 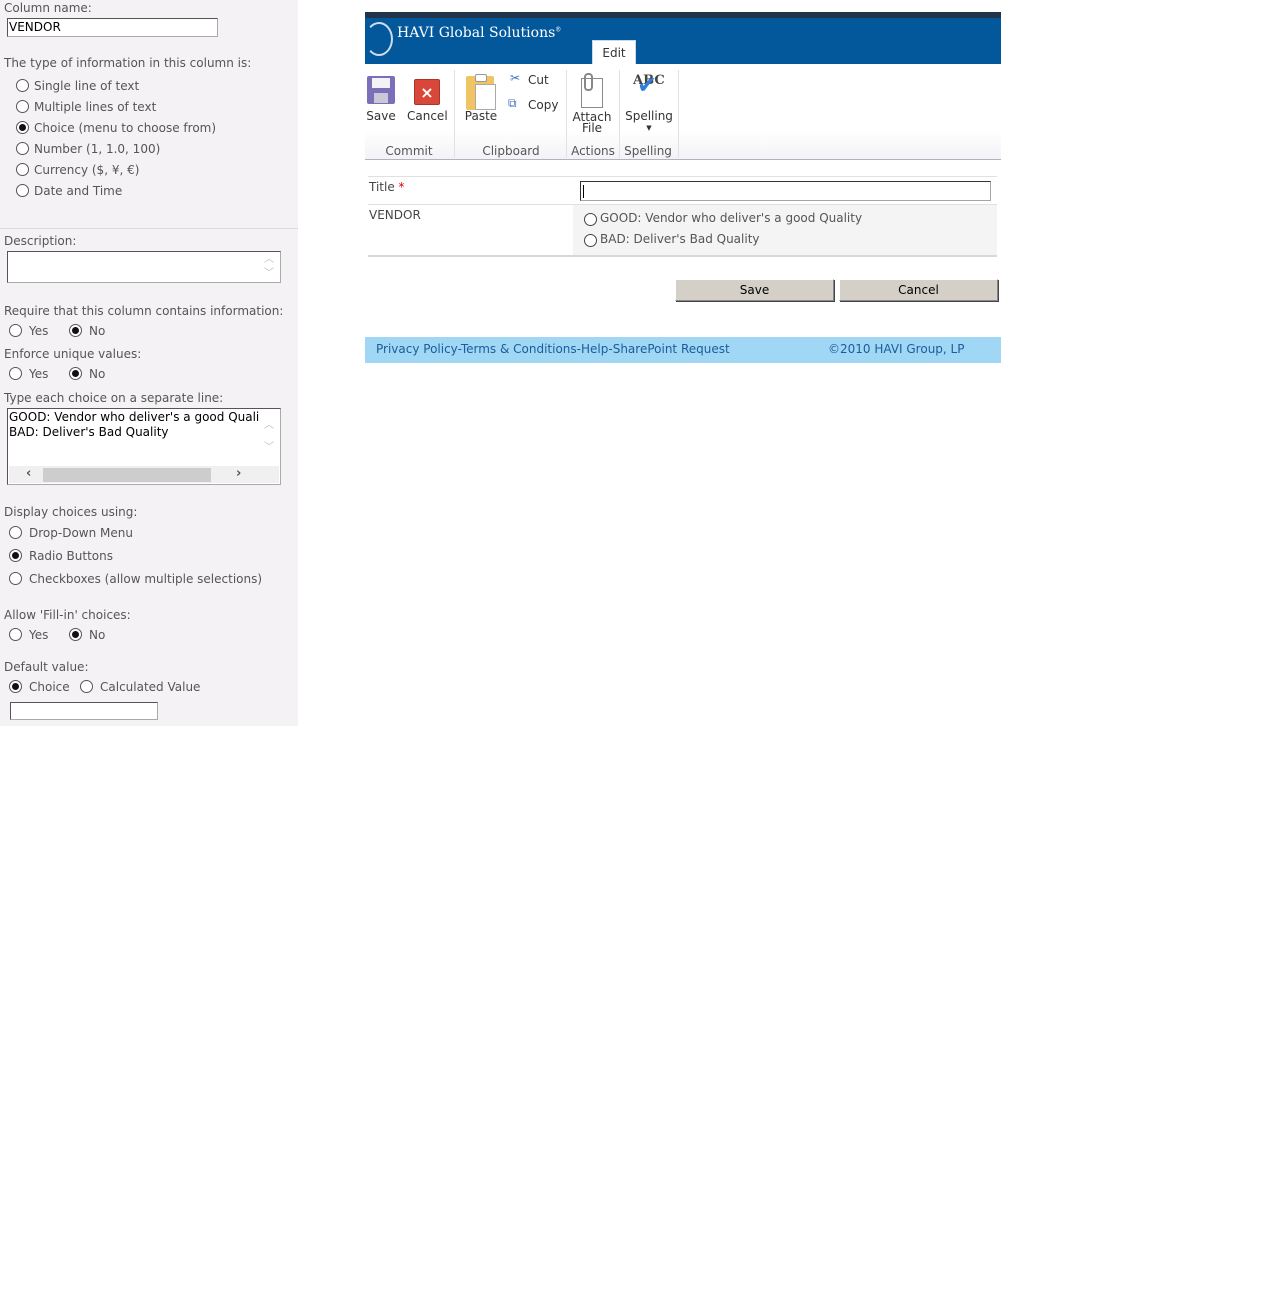 I want to click on title-input, so click(x=785, y=191).